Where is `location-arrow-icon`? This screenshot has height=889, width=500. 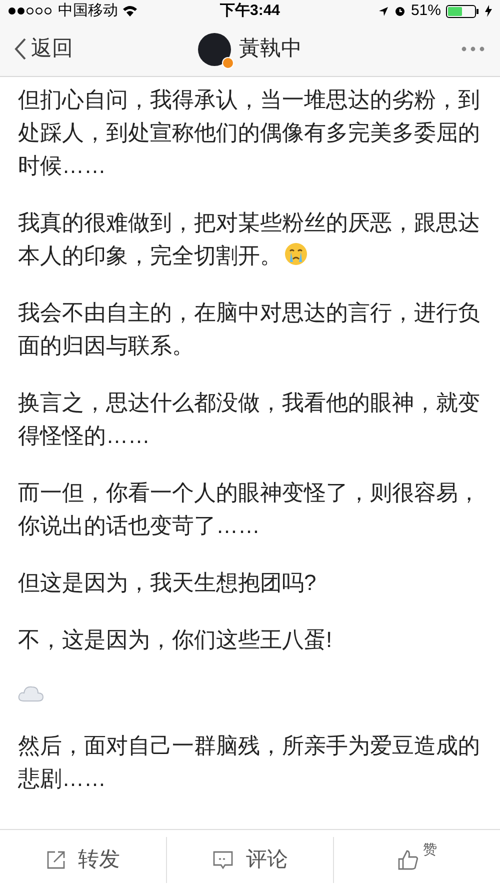 location-arrow-icon is located at coordinates (383, 11).